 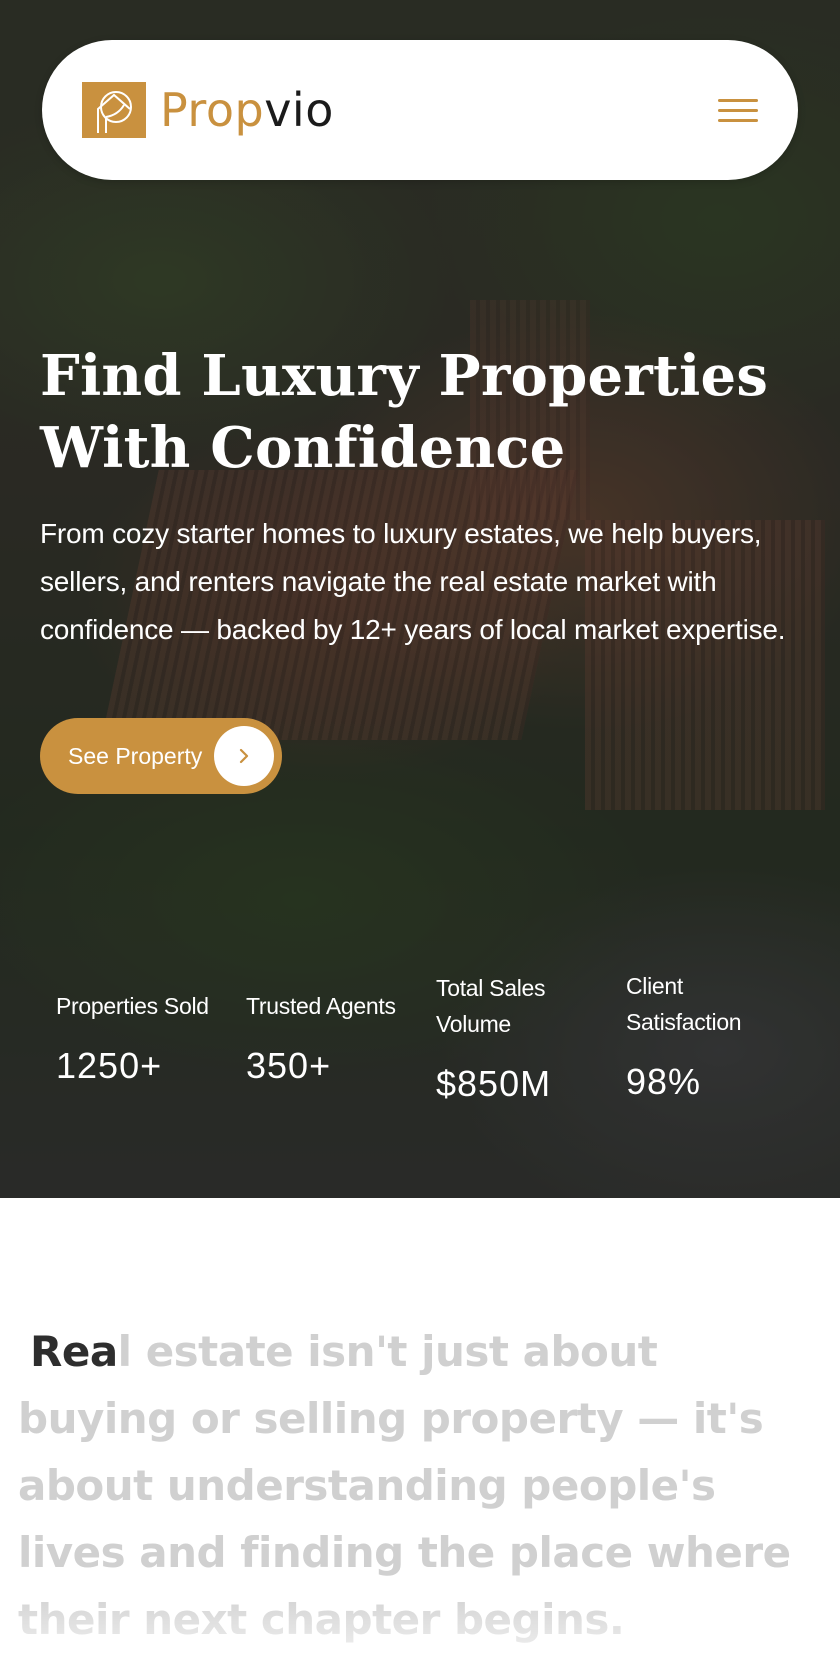 I want to click on stat-value: $850M, so click(x=494, y=1083).